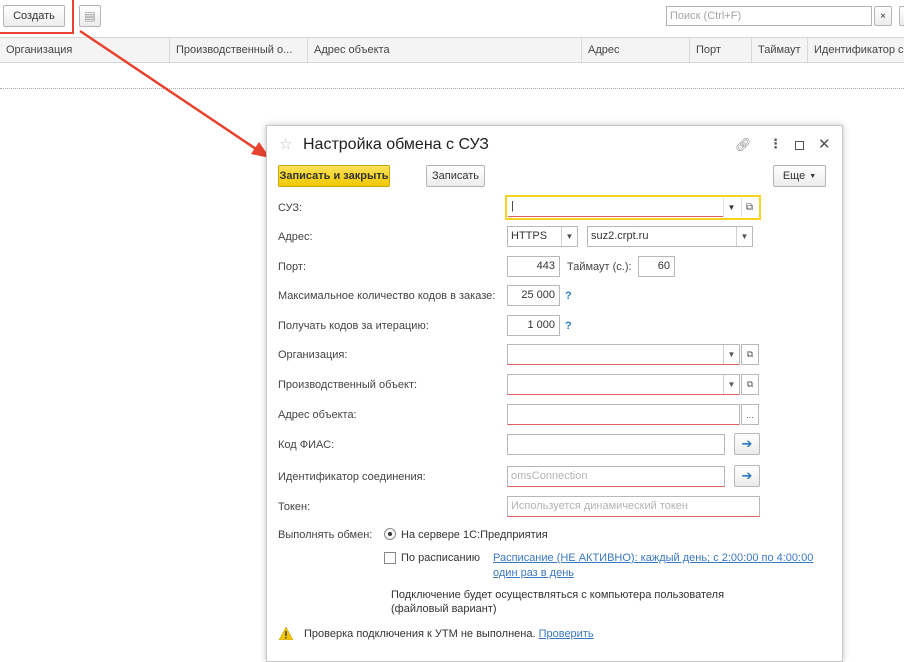  What do you see at coordinates (85, 50) in the screenshot?
I see `column-header: Организация` at bounding box center [85, 50].